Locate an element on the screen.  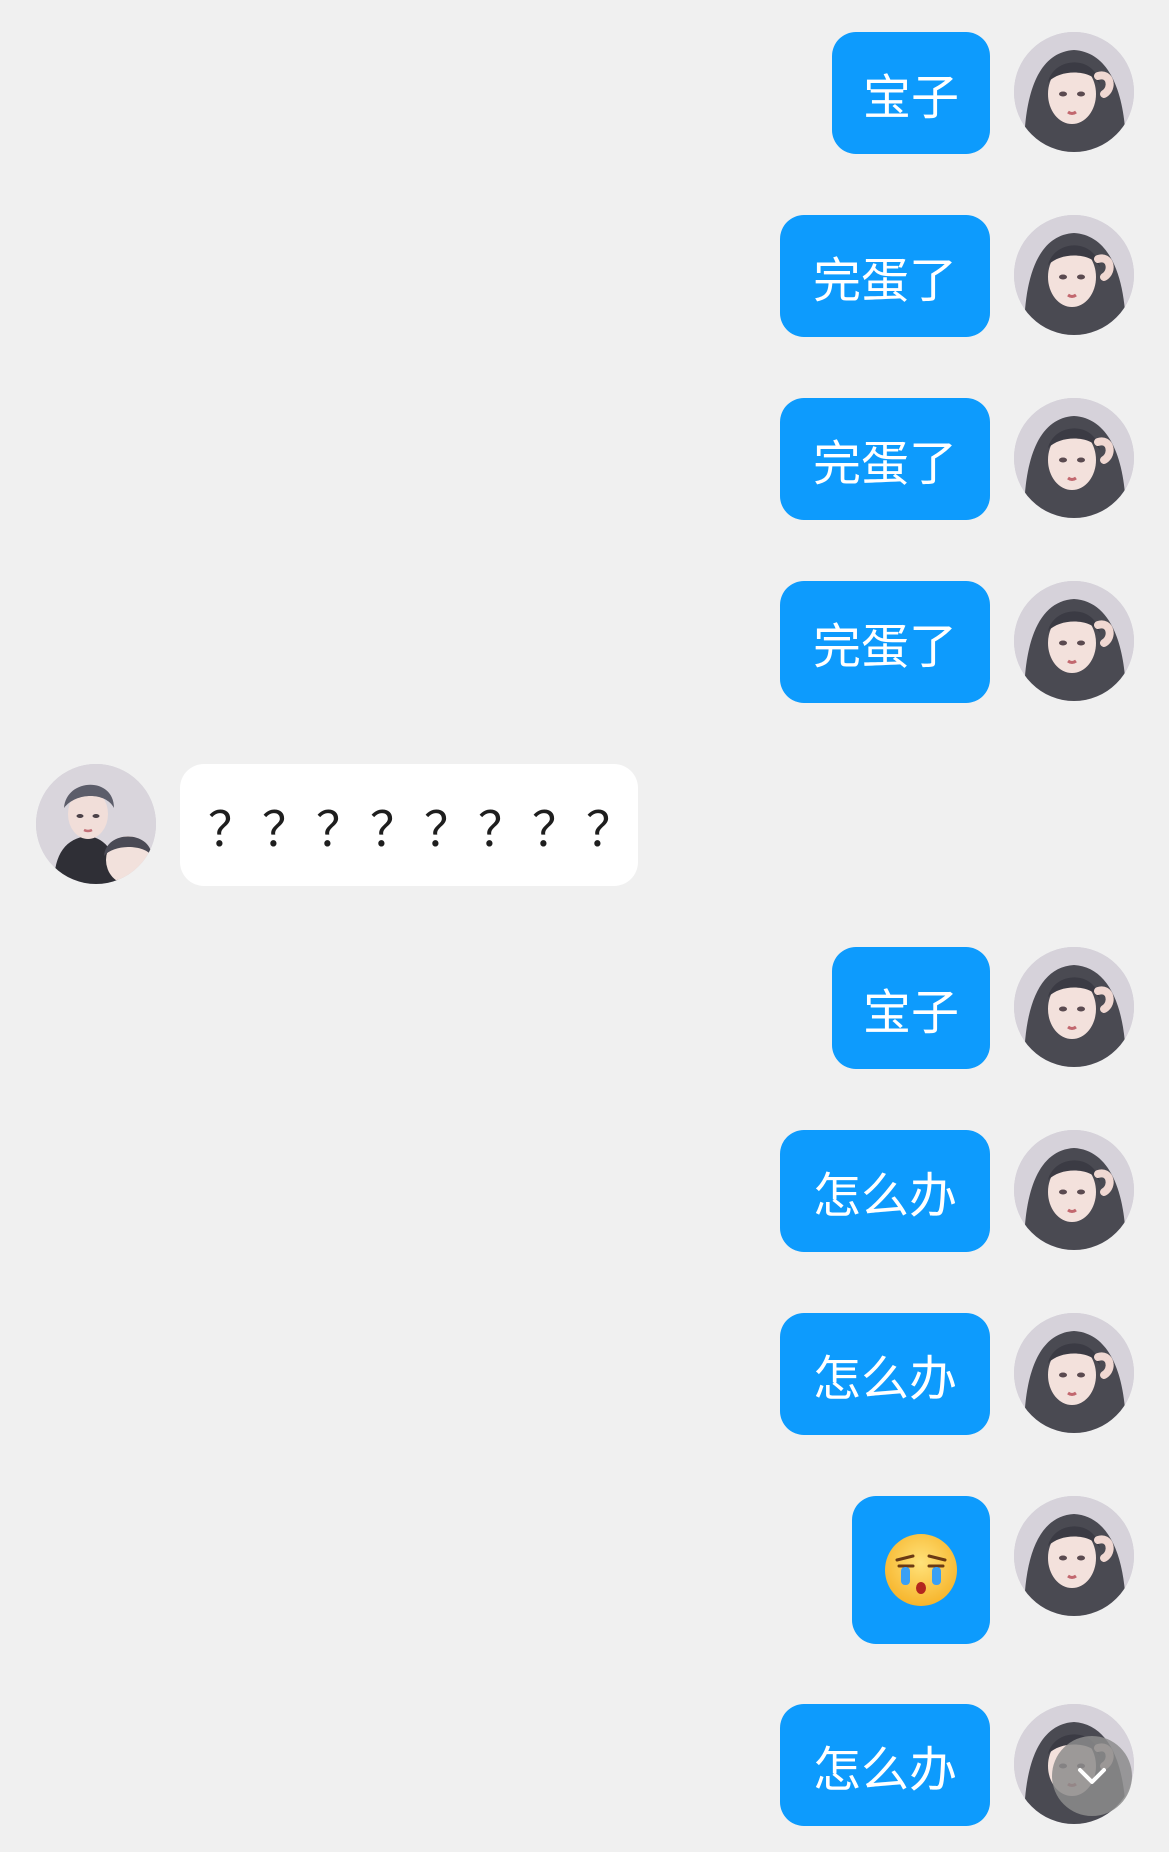
chevron-down-icon is located at coordinates (1092, 1776).